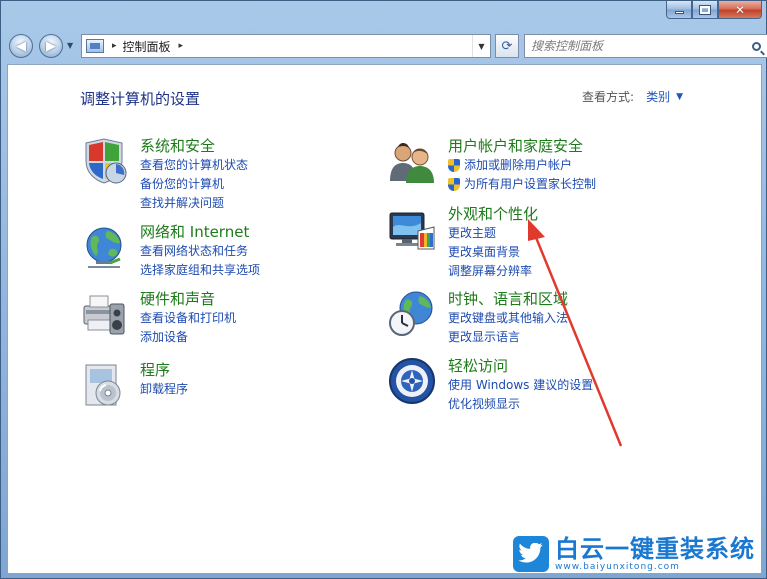 The image size is (767, 579). I want to click on link-add-device: 添加设备, so click(188, 337).